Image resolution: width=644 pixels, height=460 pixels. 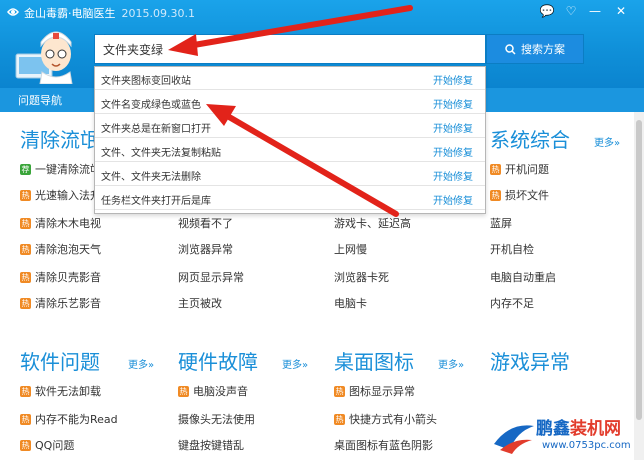 I want to click on app-title: 金山毒霸·电脑医生 2015.09.30.1, so click(x=109, y=13).